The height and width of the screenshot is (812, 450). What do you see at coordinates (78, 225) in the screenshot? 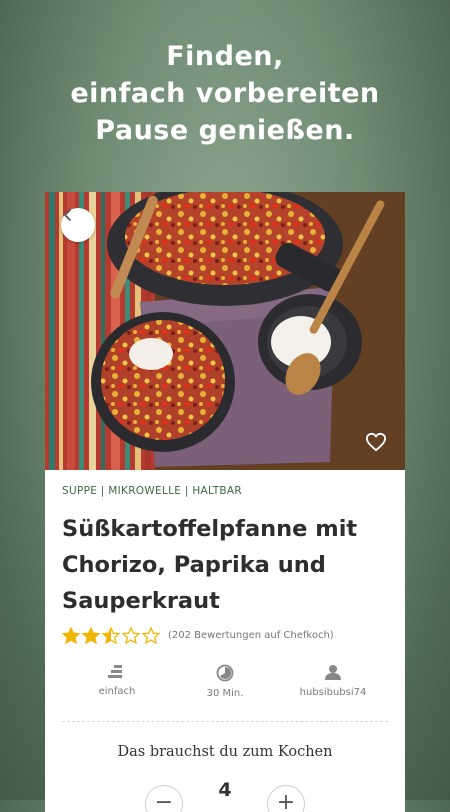
I see `back-button` at bounding box center [78, 225].